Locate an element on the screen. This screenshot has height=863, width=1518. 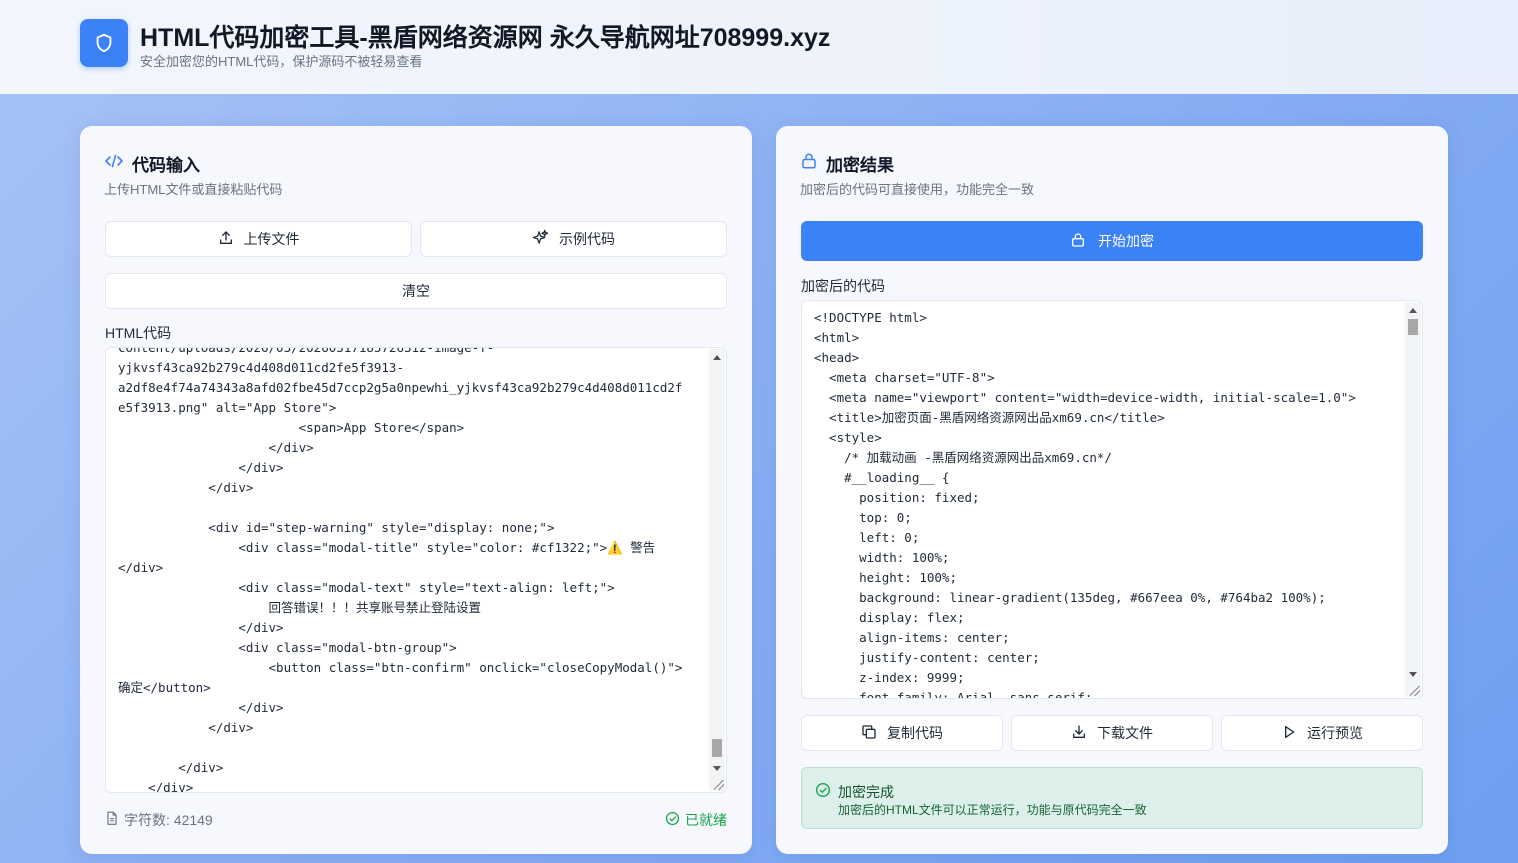
clear-button: 清空 is located at coordinates (416, 291).